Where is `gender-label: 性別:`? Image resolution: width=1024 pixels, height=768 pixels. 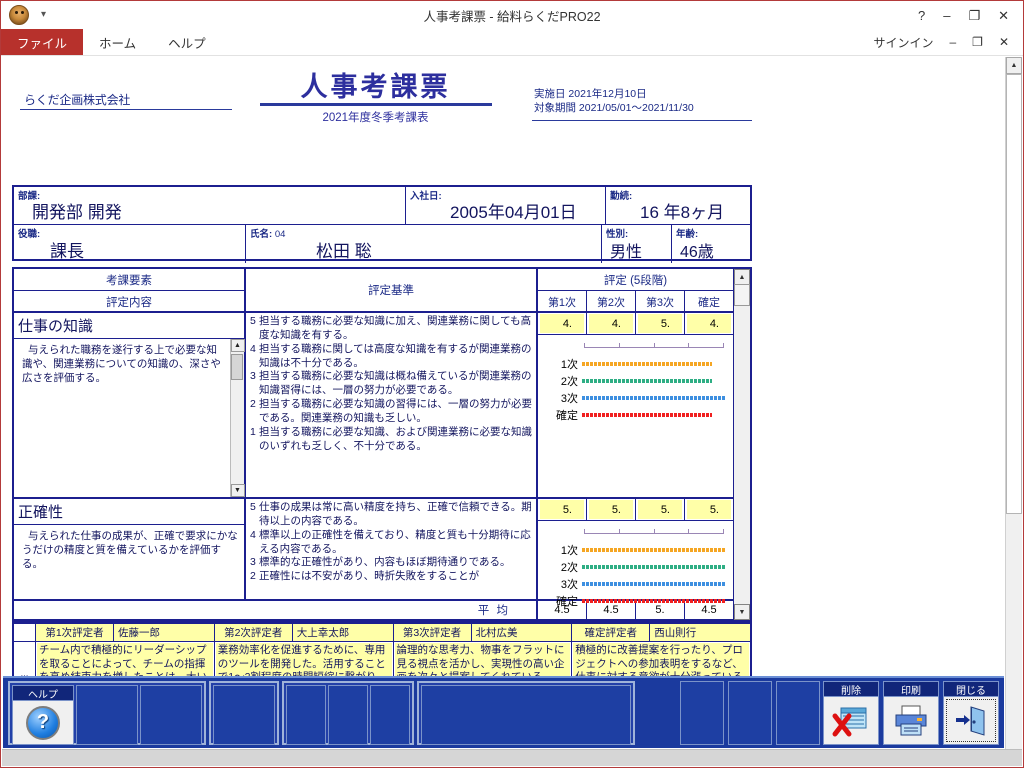
gender-label: 性別: is located at coordinates (617, 234).